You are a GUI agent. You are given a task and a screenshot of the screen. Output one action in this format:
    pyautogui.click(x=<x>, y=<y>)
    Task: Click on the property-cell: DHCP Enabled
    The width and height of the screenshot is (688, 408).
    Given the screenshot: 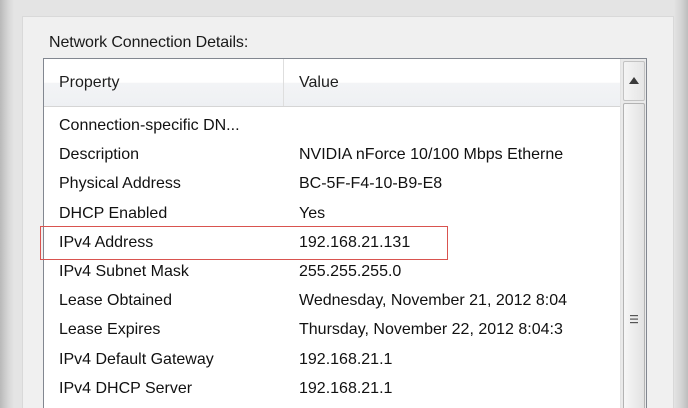 What is the action you would take?
    pyautogui.click(x=113, y=213)
    